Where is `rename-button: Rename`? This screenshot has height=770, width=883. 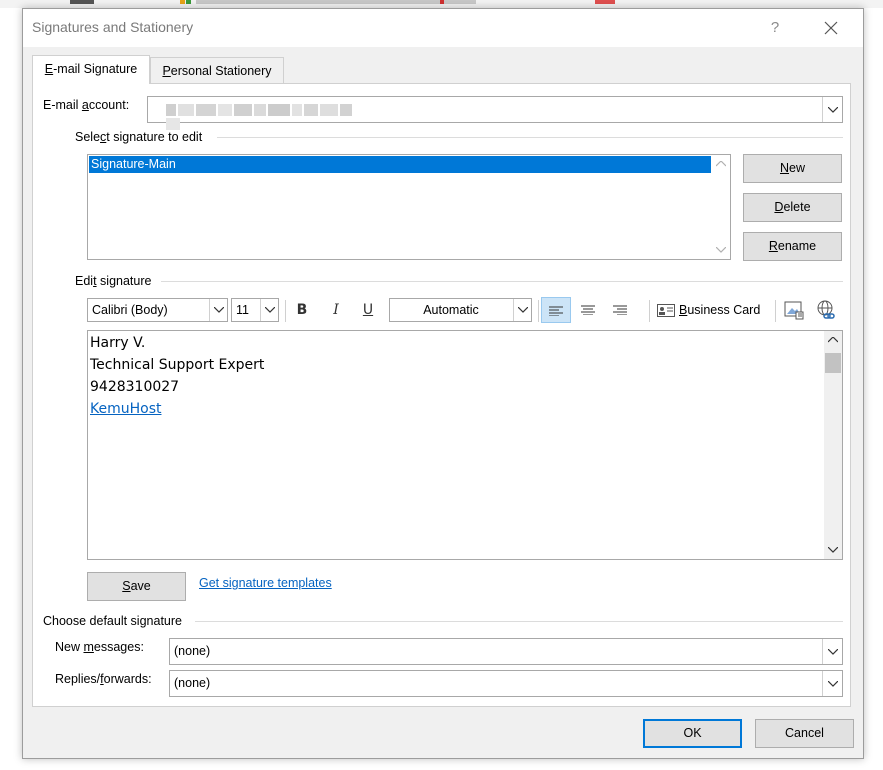 rename-button: Rename is located at coordinates (792, 246).